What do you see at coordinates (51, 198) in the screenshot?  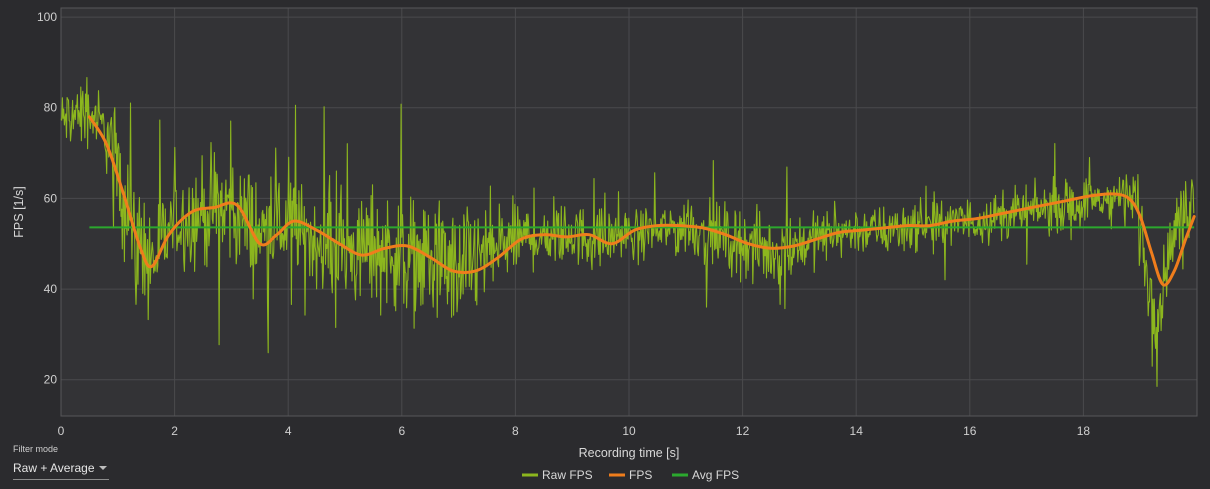 I see `y-tick-label: 60` at bounding box center [51, 198].